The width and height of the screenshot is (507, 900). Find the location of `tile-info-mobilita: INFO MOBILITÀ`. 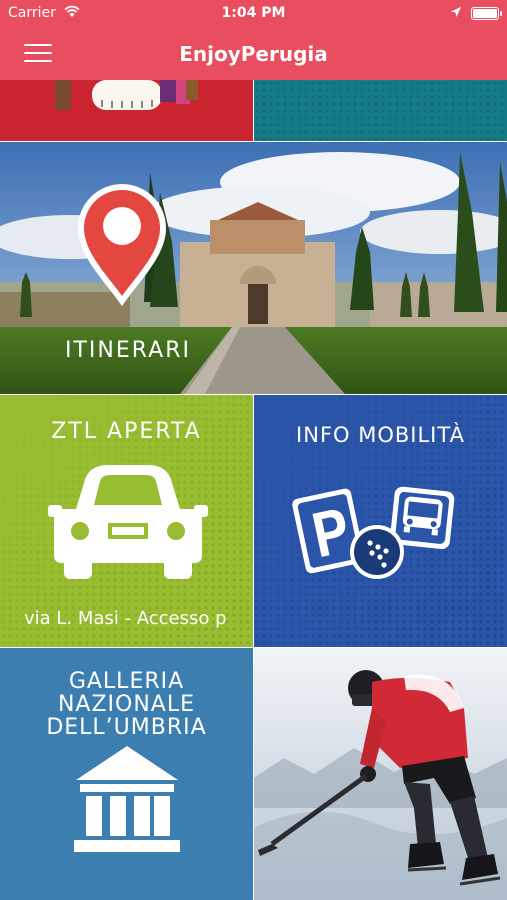

tile-info-mobilita: INFO MOBILITÀ is located at coordinates (380, 521).